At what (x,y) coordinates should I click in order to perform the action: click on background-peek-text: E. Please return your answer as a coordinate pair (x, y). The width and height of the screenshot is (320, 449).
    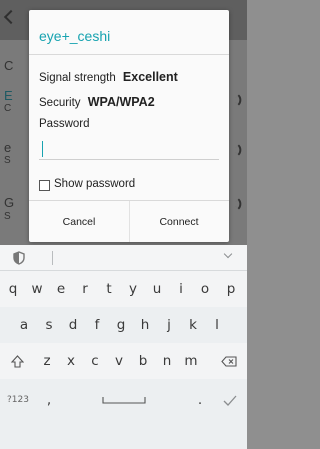
    Looking at the image, I should click on (8, 95).